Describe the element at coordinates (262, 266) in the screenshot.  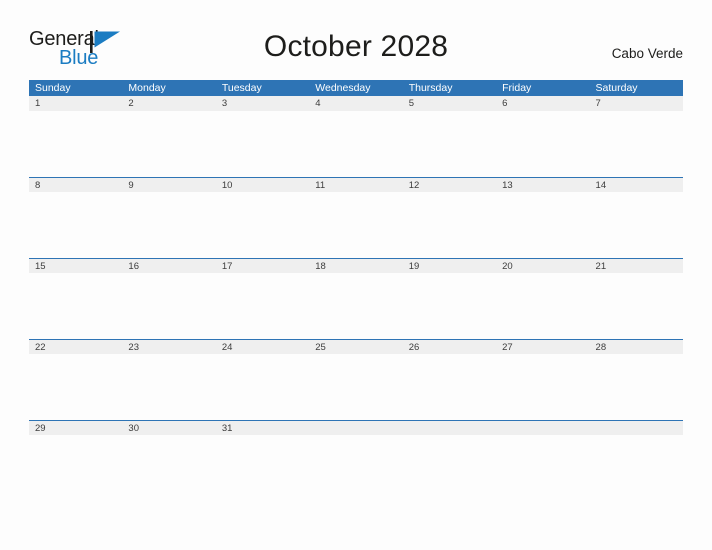
I see `date-number: 17` at that location.